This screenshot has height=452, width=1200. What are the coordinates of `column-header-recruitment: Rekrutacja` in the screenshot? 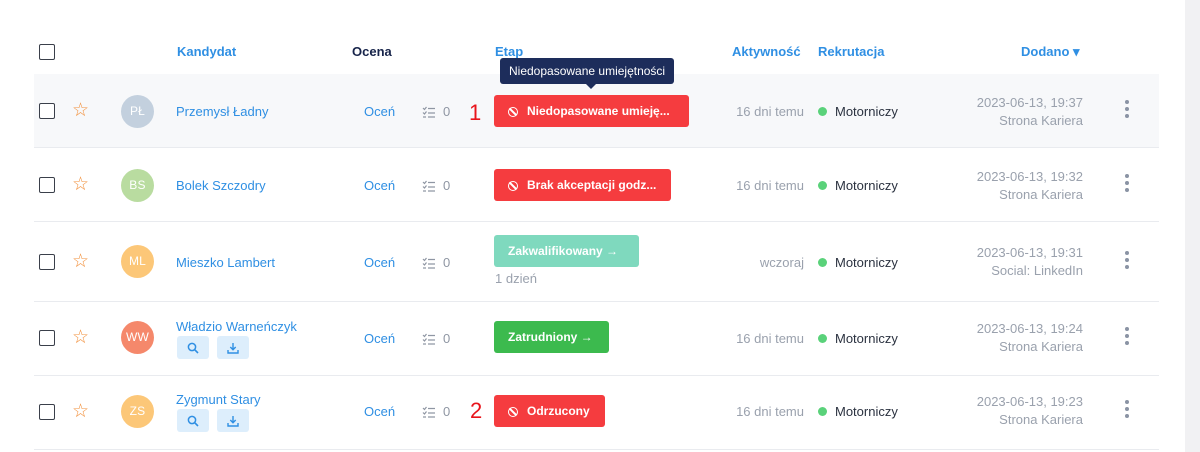 It's located at (851, 51).